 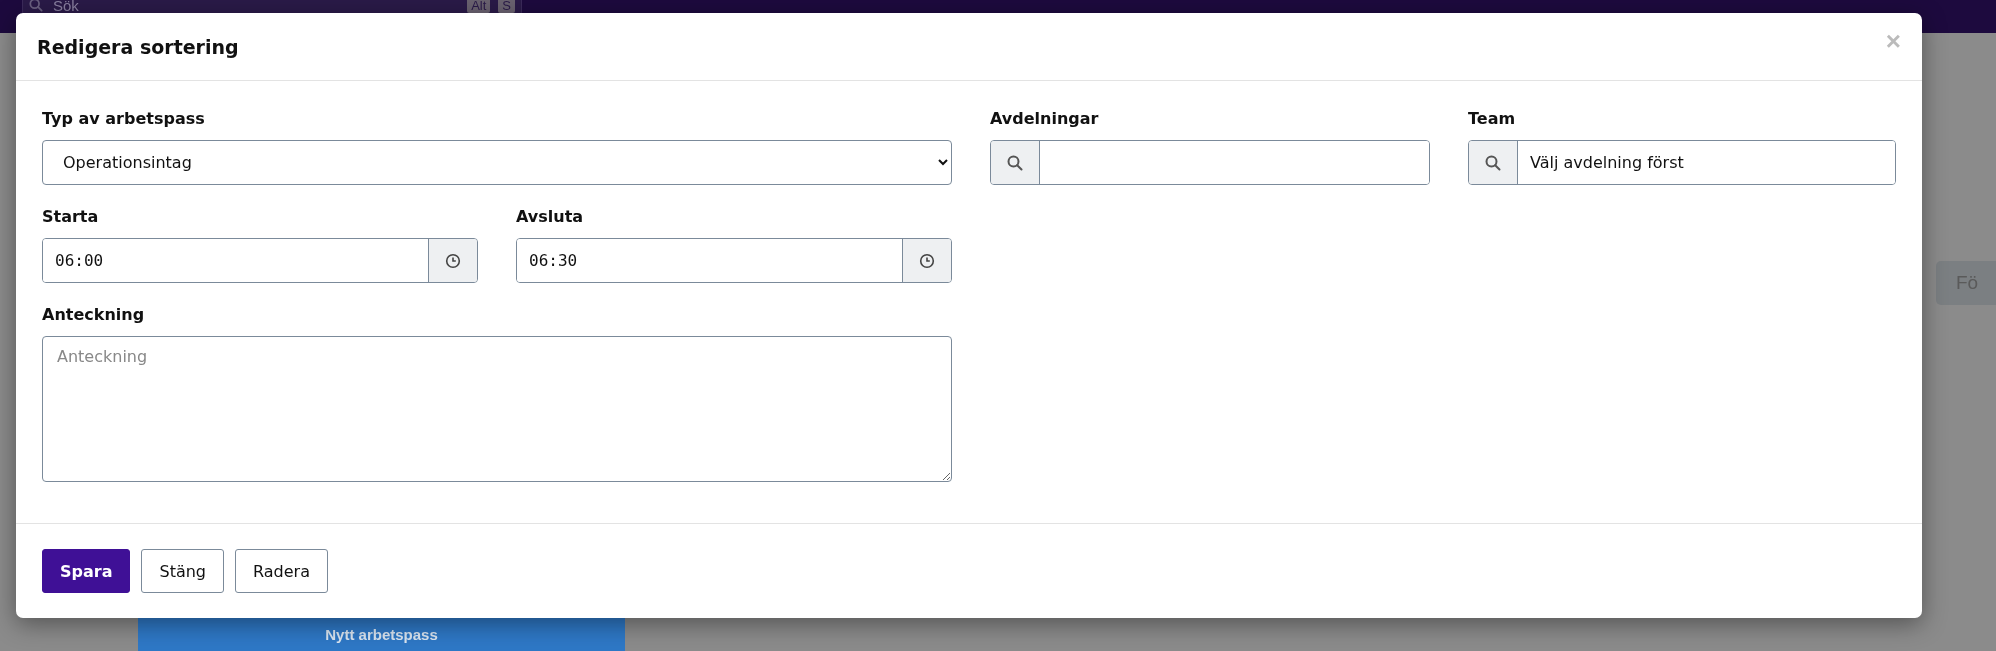 I want to click on note-field: Anteckning, so click(x=497, y=409).